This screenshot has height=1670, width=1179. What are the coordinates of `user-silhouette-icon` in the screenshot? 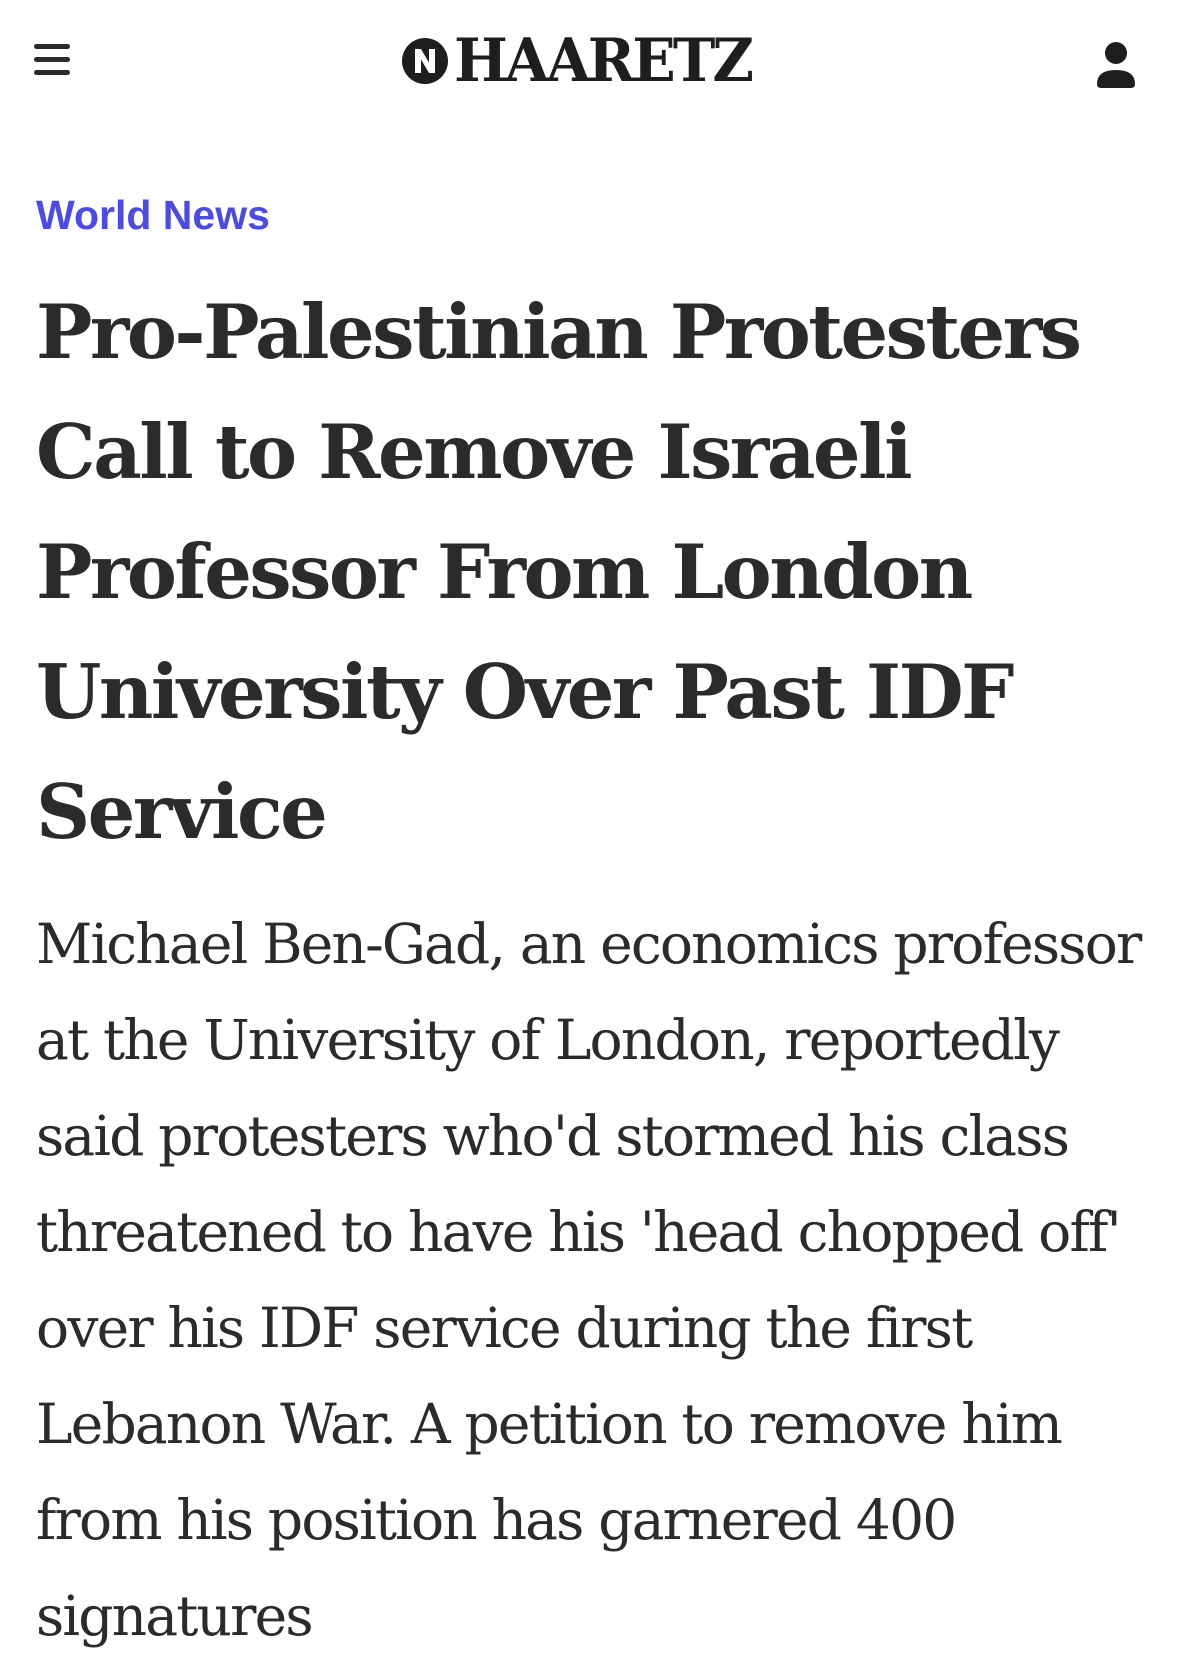 It's located at (1116, 65).